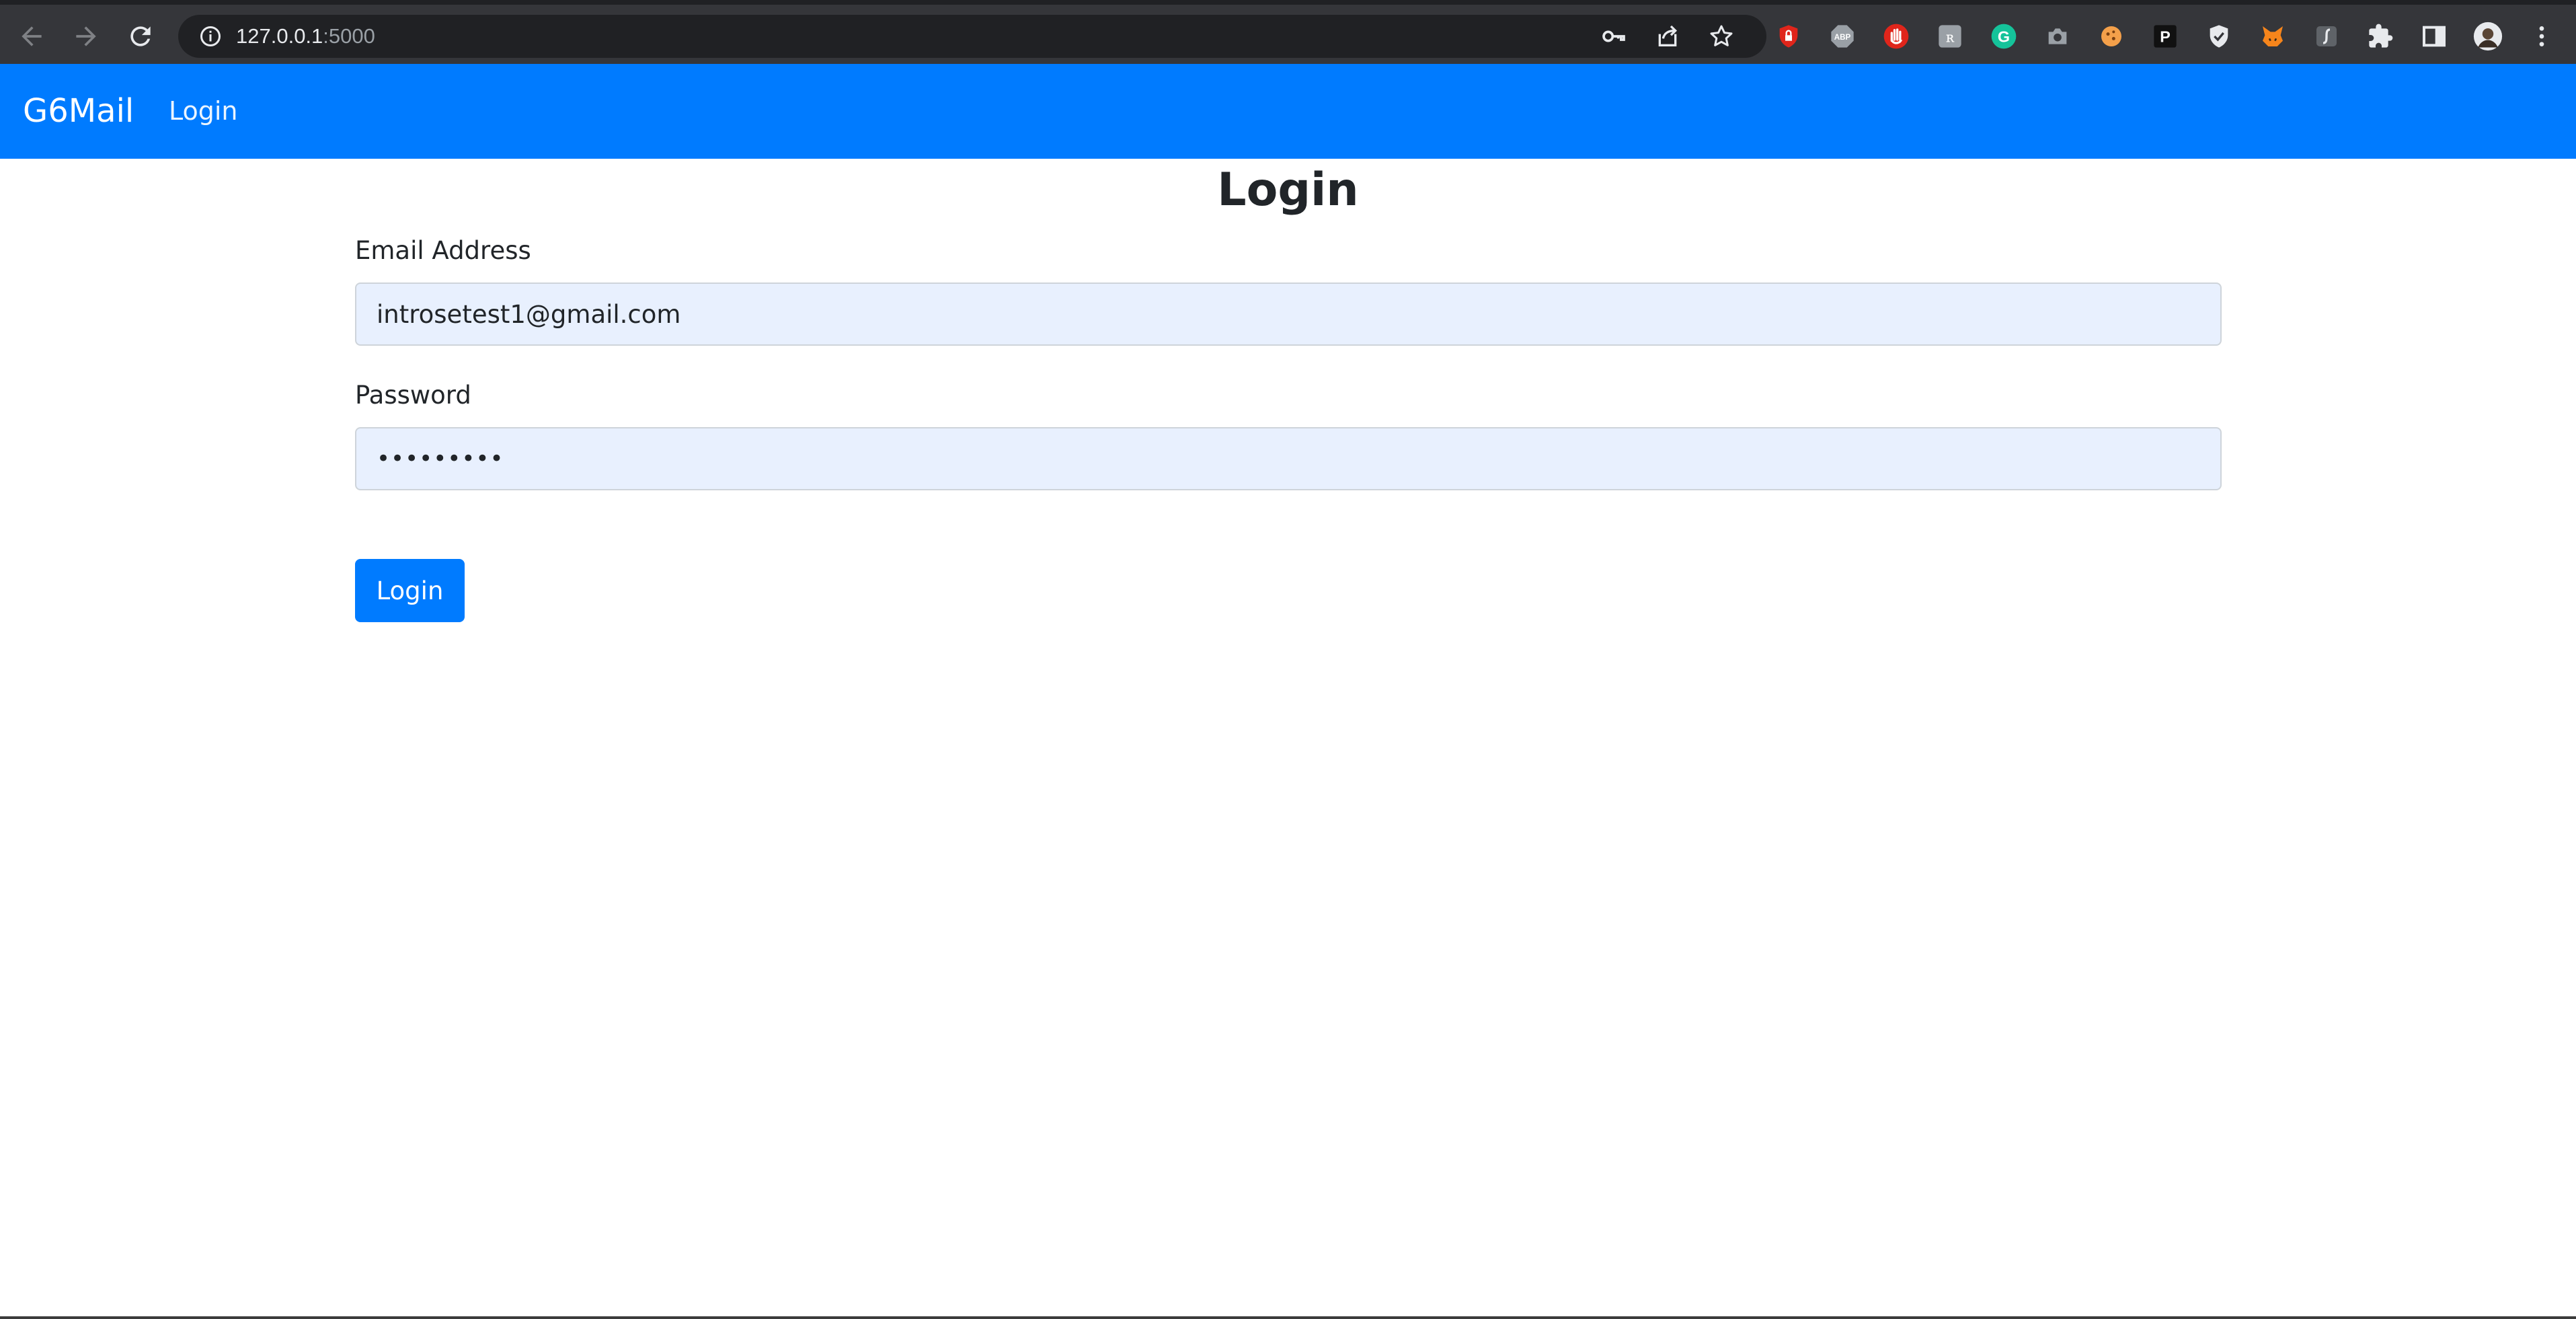 The image size is (2576, 1319). I want to click on script-icon, so click(2327, 36).